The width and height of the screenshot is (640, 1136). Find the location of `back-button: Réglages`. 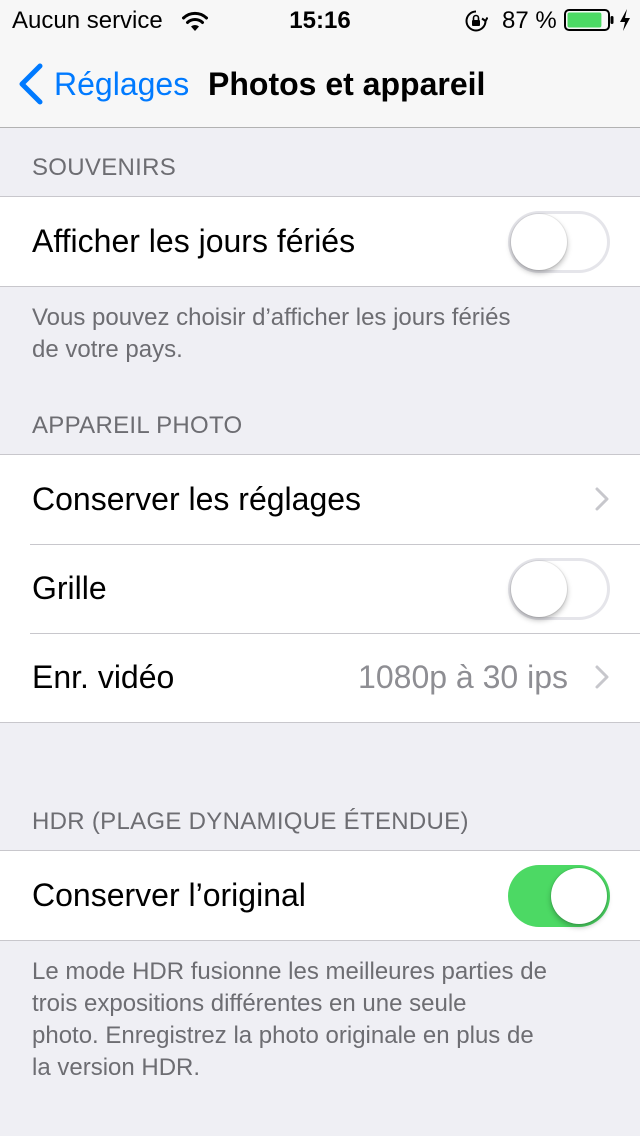

back-button: Réglages is located at coordinates (121, 84).